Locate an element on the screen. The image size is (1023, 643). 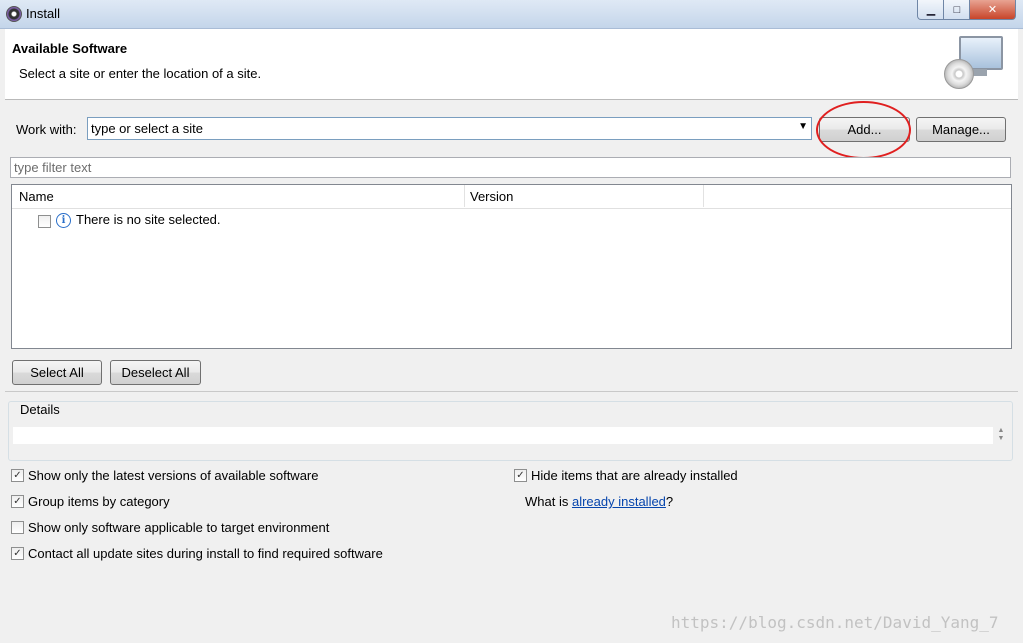
deselect-all-button: Deselect All is located at coordinates (155, 372).